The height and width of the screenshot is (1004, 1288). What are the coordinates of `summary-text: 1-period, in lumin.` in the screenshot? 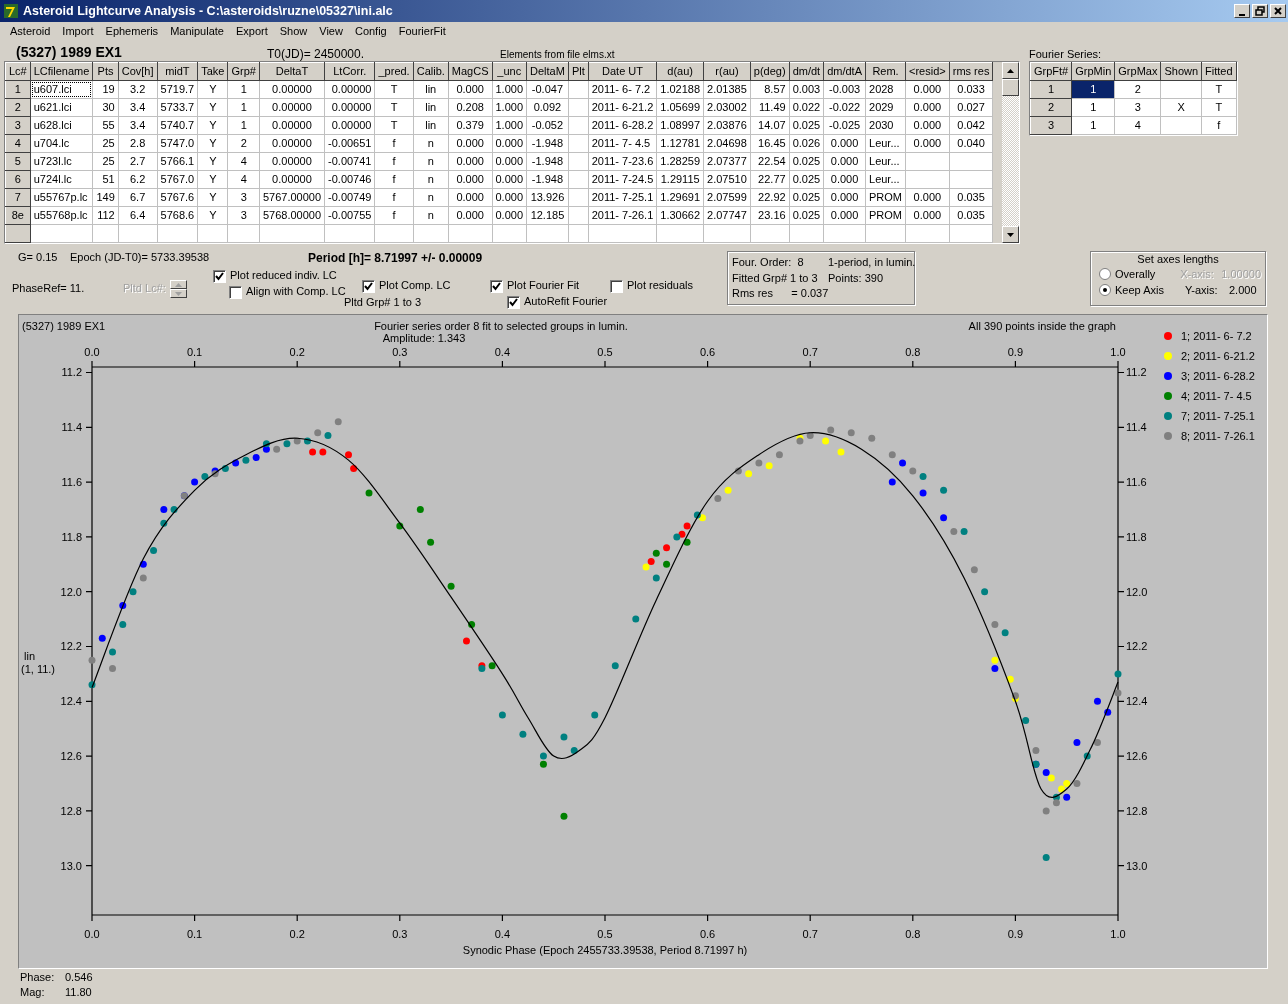 It's located at (872, 262).